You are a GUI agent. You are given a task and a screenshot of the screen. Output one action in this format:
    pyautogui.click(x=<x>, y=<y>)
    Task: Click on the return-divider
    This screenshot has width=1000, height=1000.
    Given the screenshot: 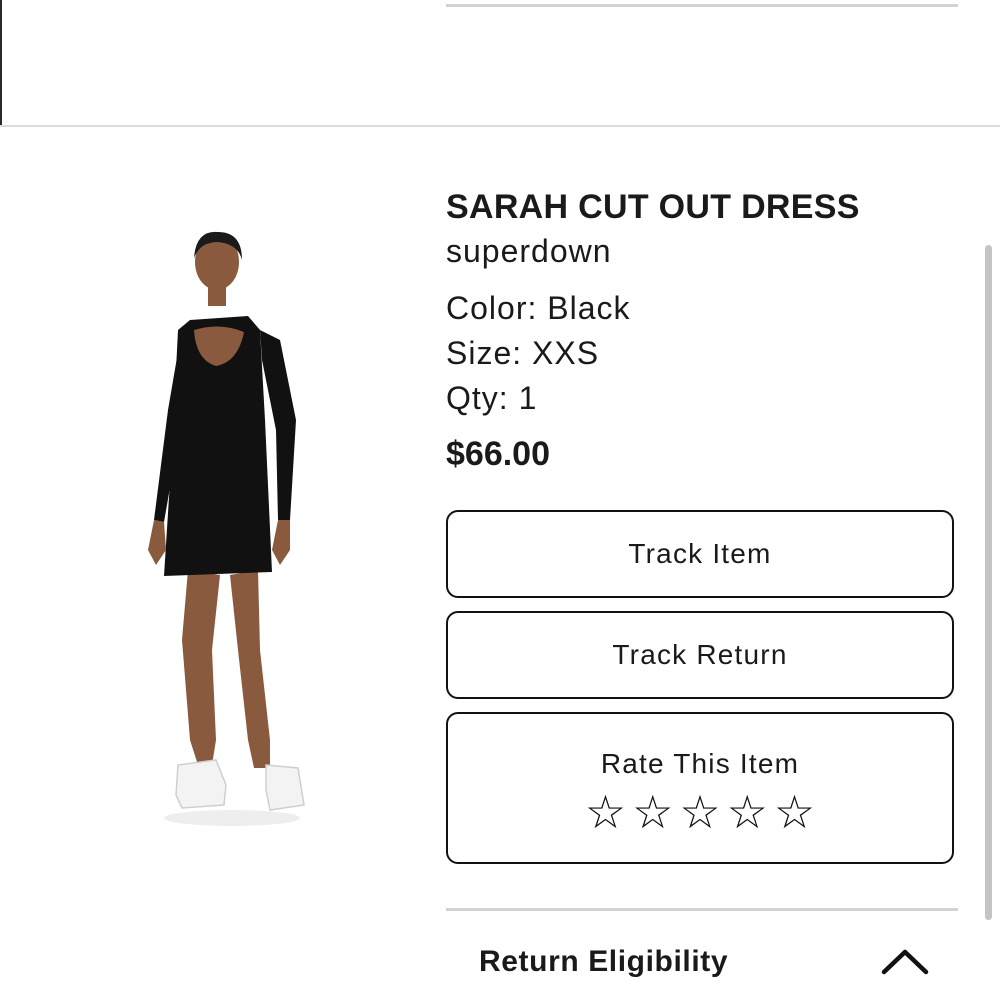 What is the action you would take?
    pyautogui.click(x=702, y=909)
    